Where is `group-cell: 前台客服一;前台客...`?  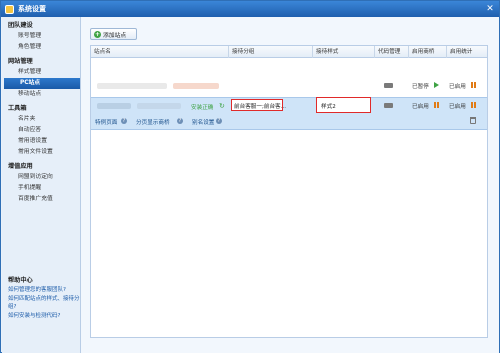
group-cell: 前台客服一;前台客... is located at coordinates (258, 105).